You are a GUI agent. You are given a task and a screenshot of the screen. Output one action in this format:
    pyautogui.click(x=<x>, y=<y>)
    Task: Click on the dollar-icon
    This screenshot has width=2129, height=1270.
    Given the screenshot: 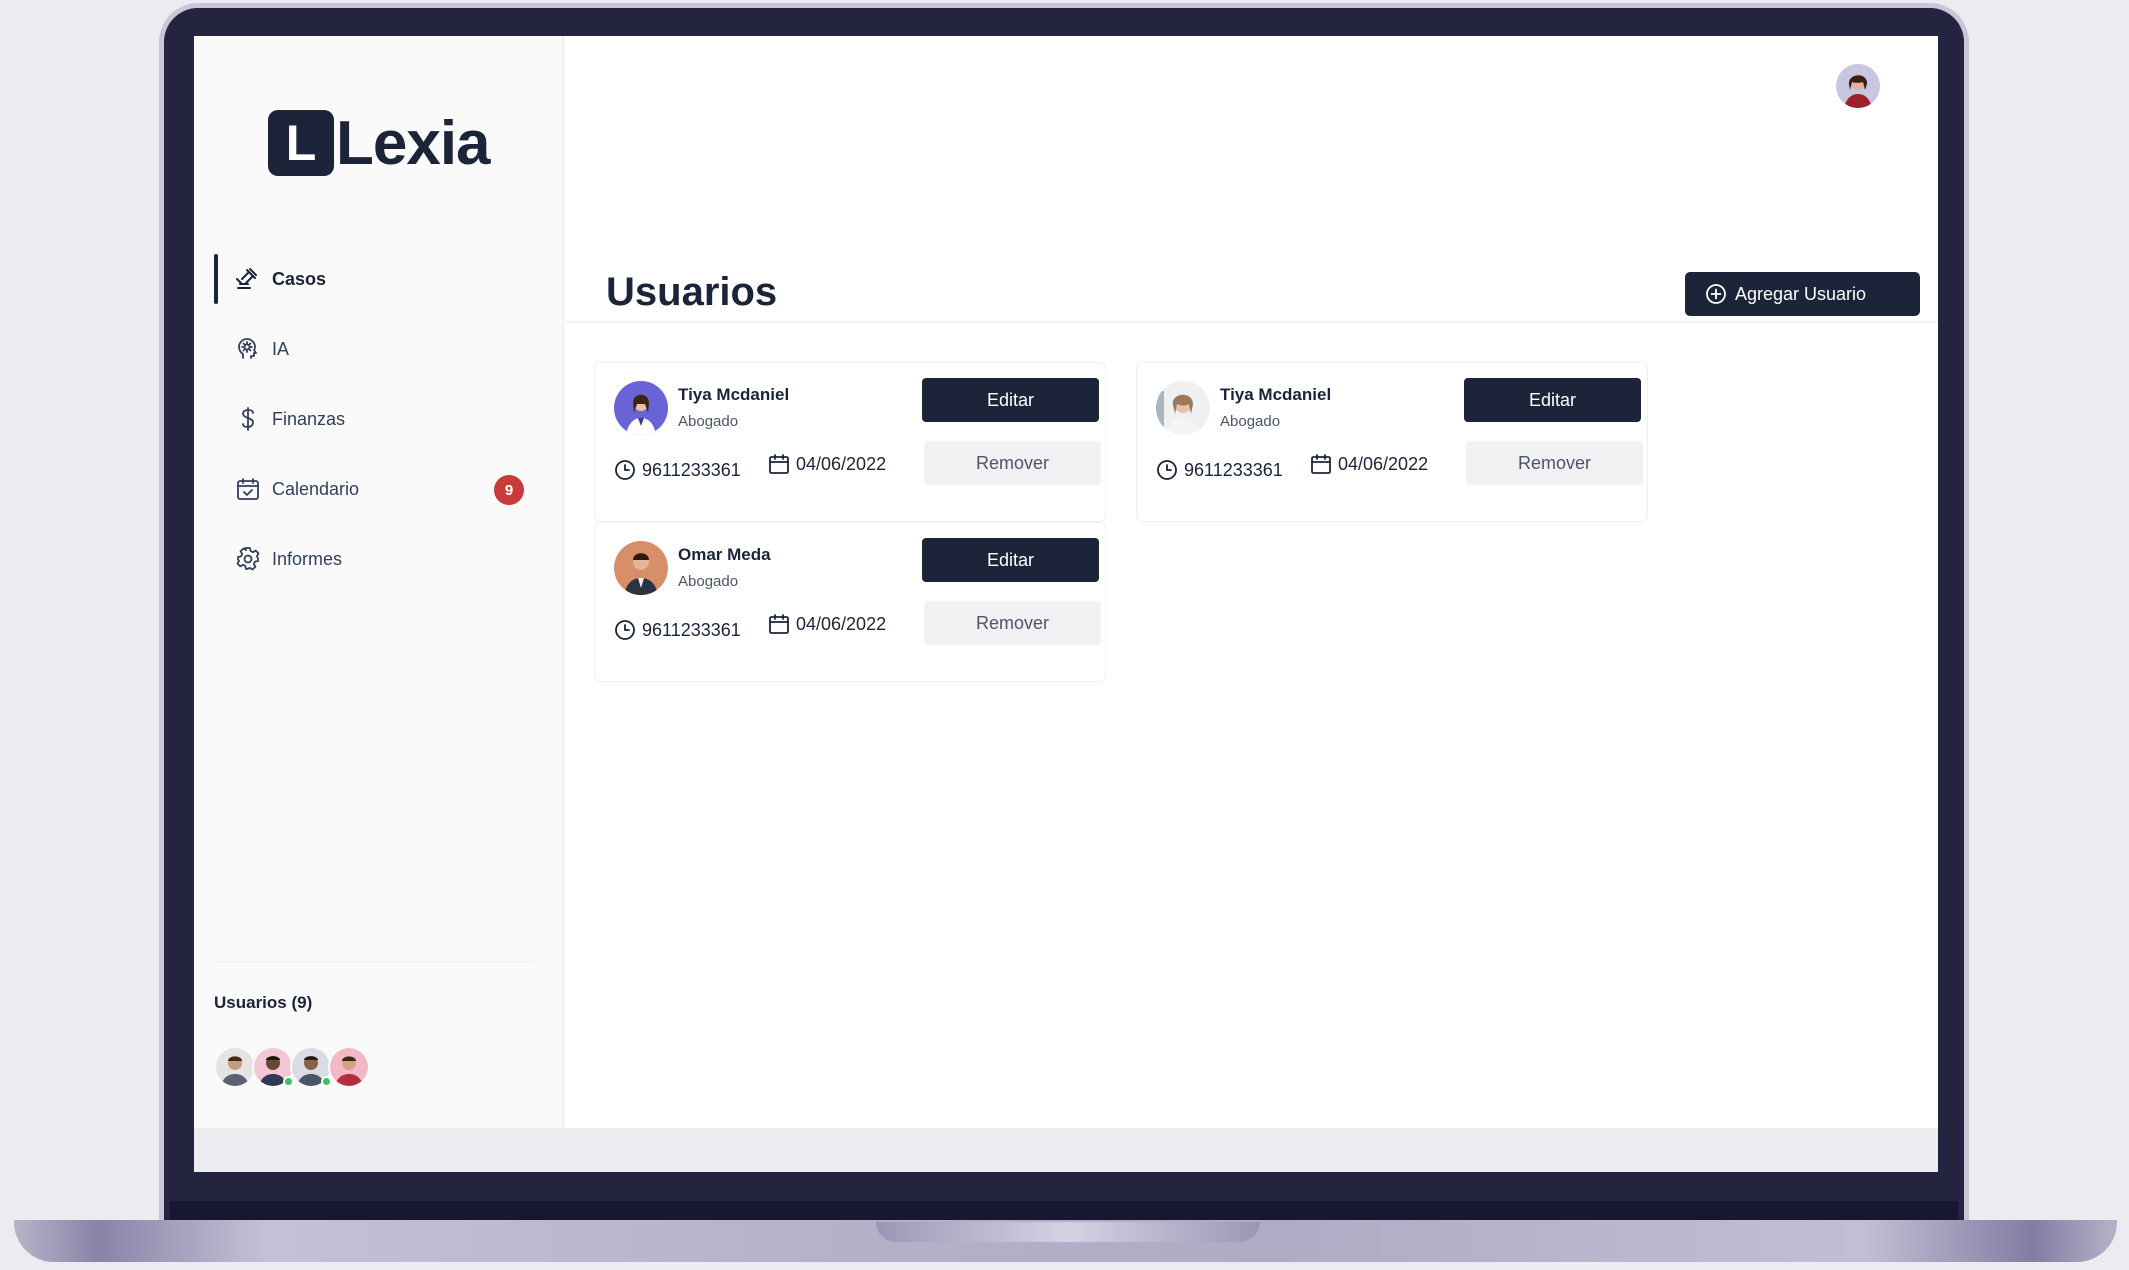 What is the action you would take?
    pyautogui.click(x=248, y=419)
    